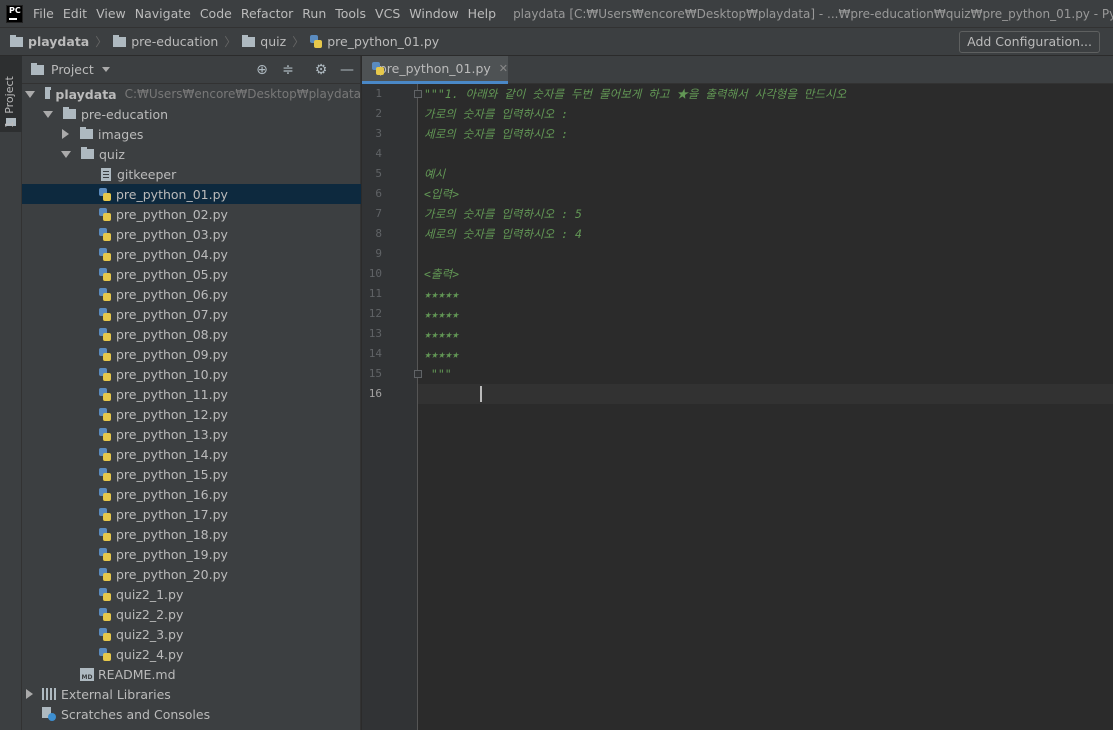 The height and width of the screenshot is (730, 1113). What do you see at coordinates (191, 354) in the screenshot?
I see `tree-item-pre-python-09: pre_python_09.py` at bounding box center [191, 354].